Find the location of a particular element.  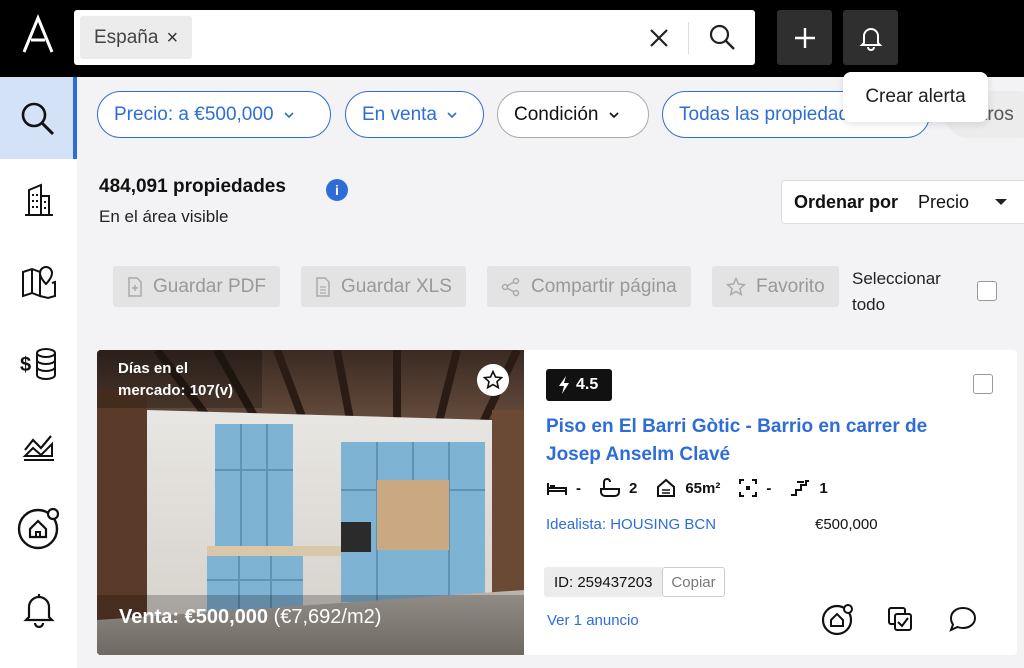

plus-icon is located at coordinates (804, 37).